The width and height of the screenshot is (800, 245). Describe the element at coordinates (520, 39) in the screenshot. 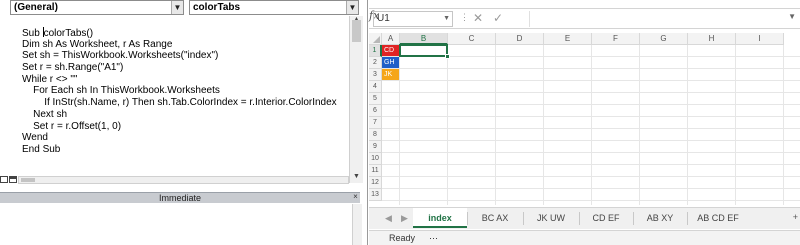

I see `column-header-d: D` at that location.